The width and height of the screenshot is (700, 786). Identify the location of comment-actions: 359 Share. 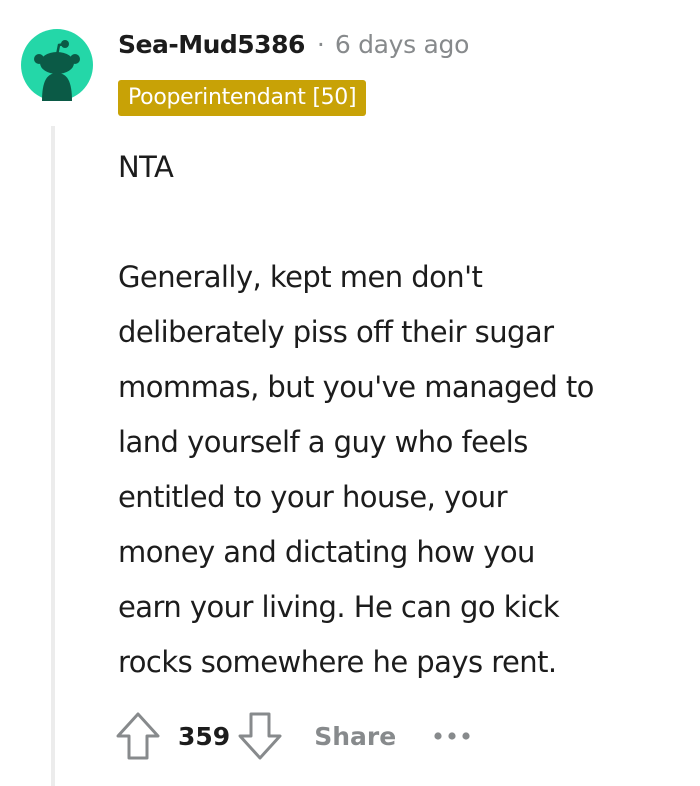
(292, 736).